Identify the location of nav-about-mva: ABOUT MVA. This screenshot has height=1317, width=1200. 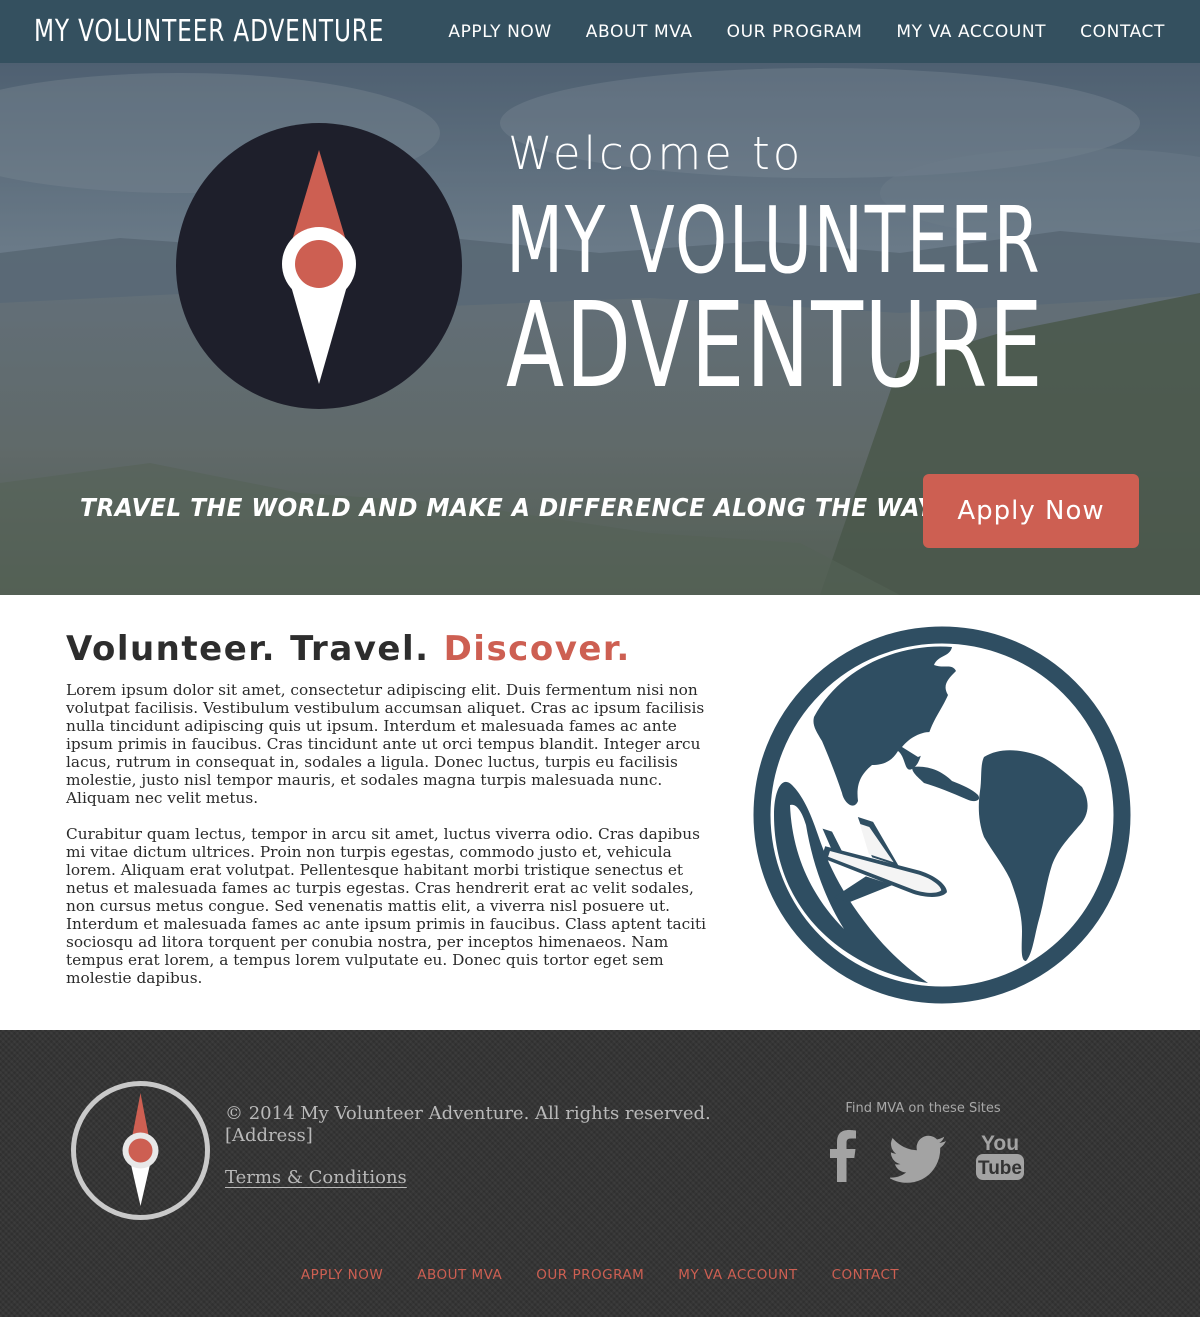
(639, 32).